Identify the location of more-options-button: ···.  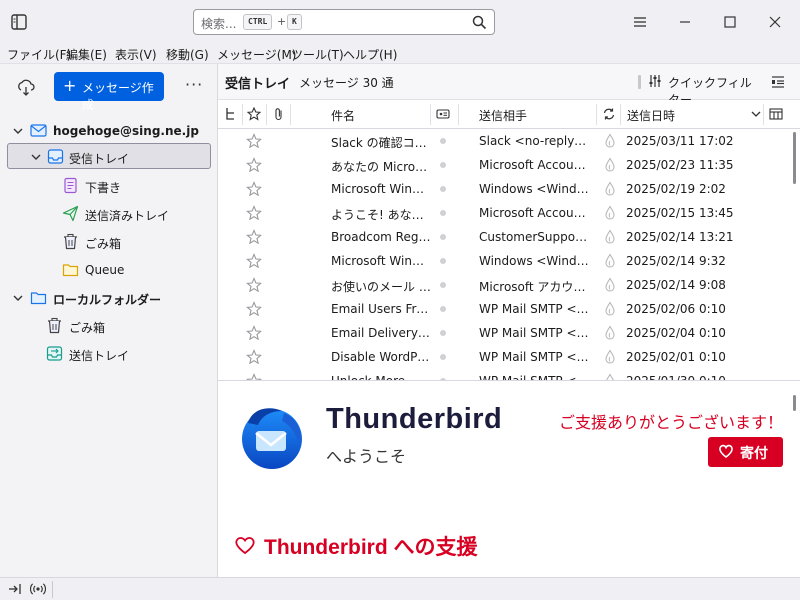
(194, 84).